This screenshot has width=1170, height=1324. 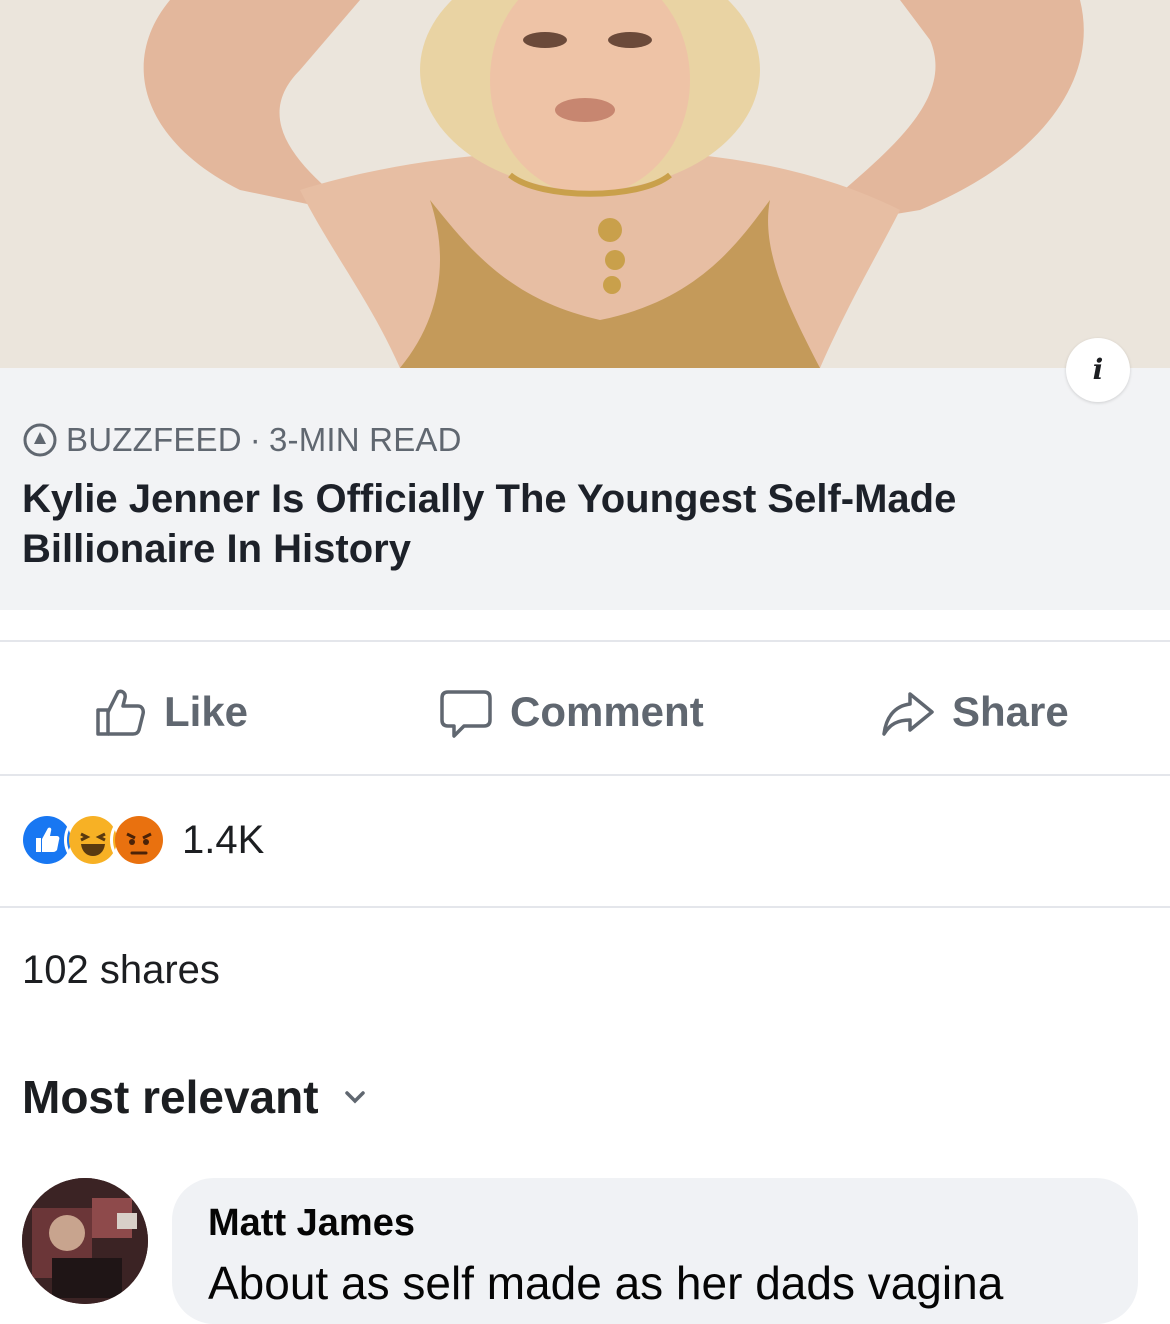 I want to click on comment-button: Comment, so click(x=571, y=712).